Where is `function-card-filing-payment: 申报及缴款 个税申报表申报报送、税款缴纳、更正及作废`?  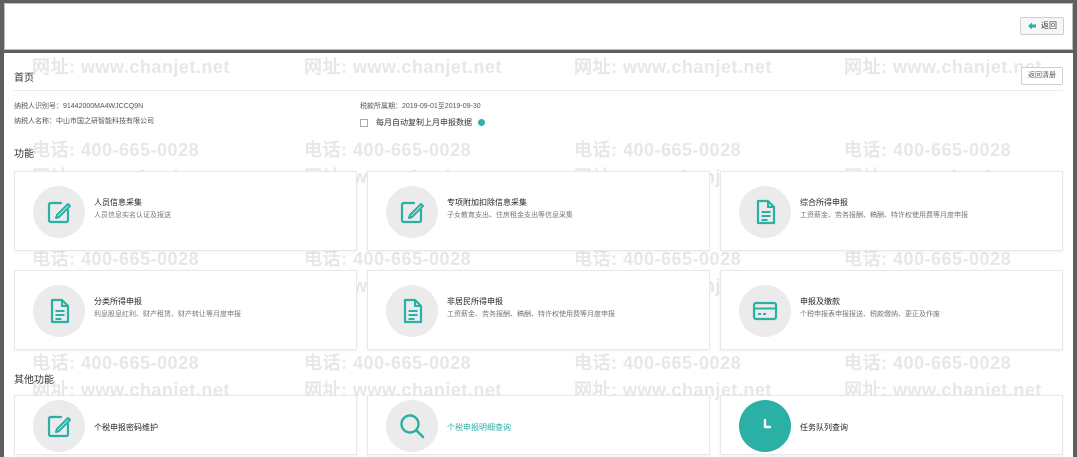
function-card-filing-payment: 申报及缴款 个税申报表申报报送、税款缴纳、更正及作废 is located at coordinates (891, 310).